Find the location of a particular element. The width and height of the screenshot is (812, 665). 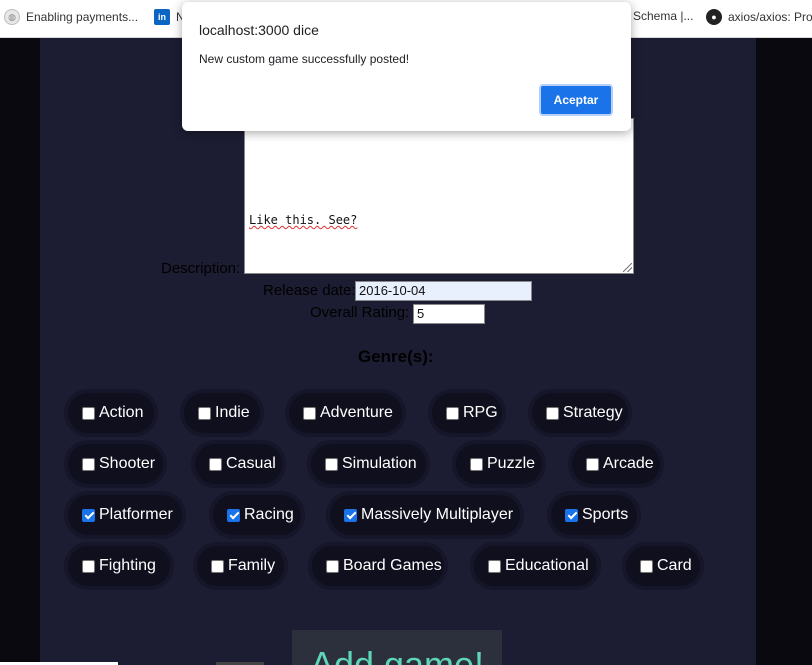

release-date-input: 2016-10-04 is located at coordinates (443, 291).